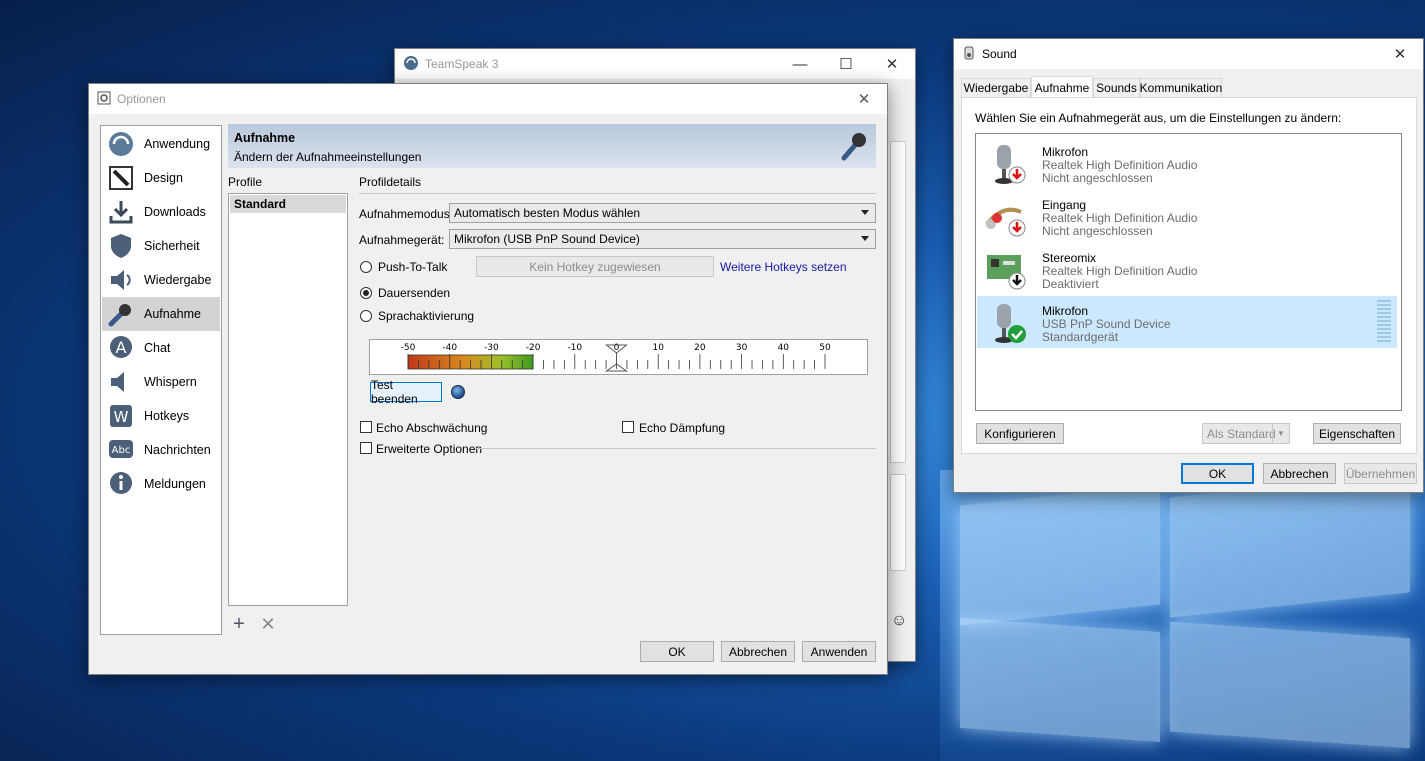  Describe the element at coordinates (121, 450) in the screenshot. I see `messages-icon: Abc` at that location.